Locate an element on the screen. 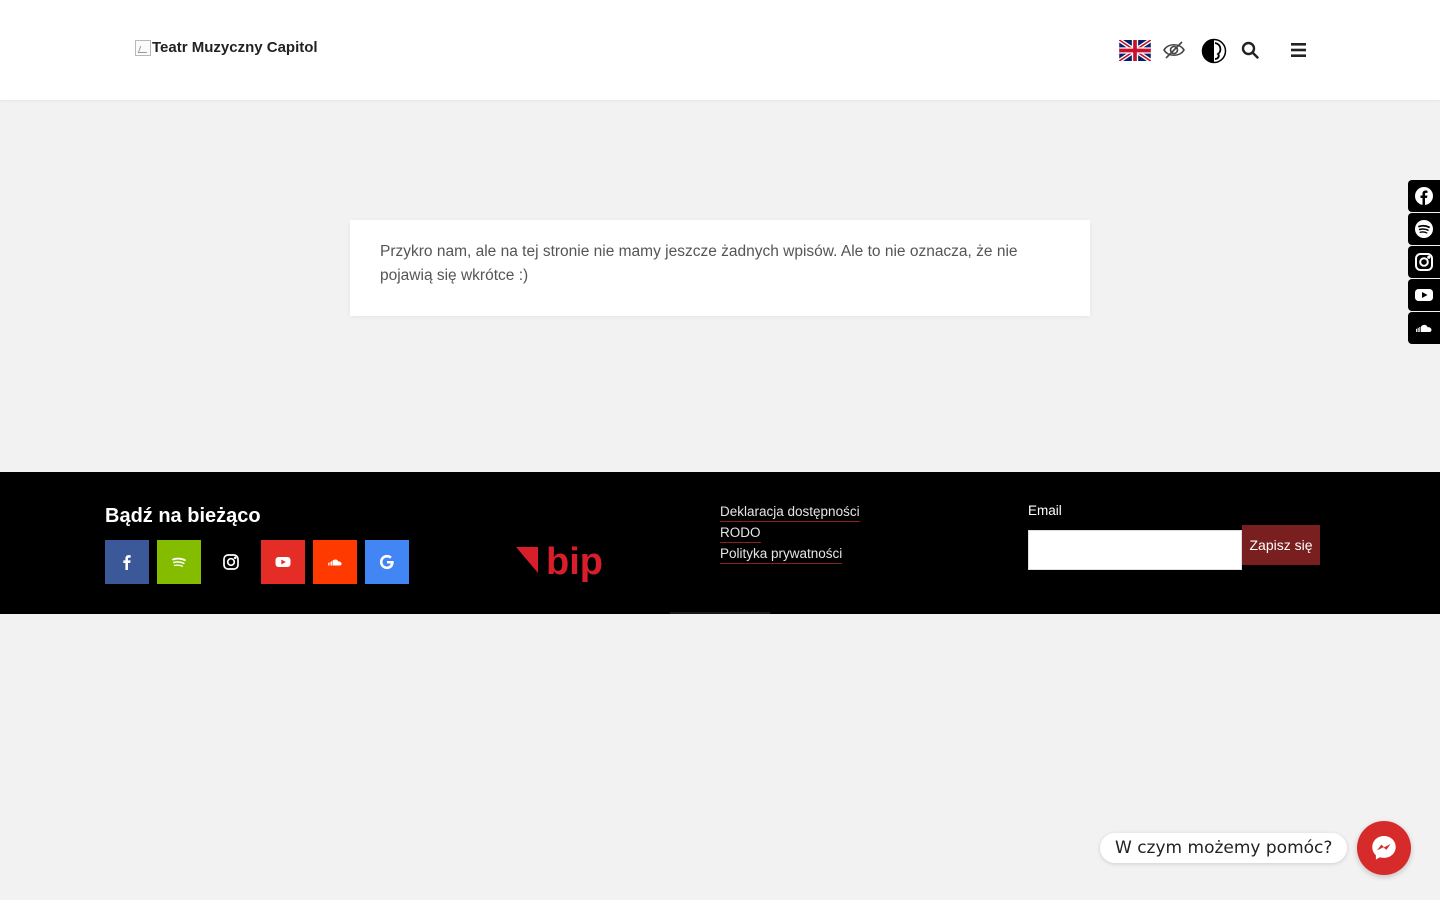 The width and height of the screenshot is (1440, 900). newsletter-email-input is located at coordinates (1135, 550).